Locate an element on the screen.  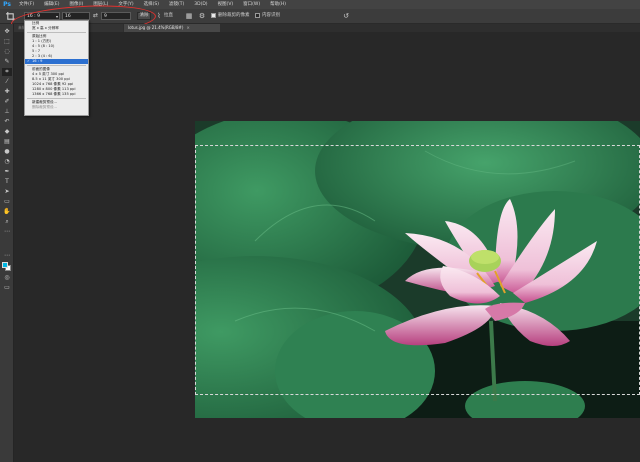
menu-item: 文字(Y) is located at coordinates (125, 4).